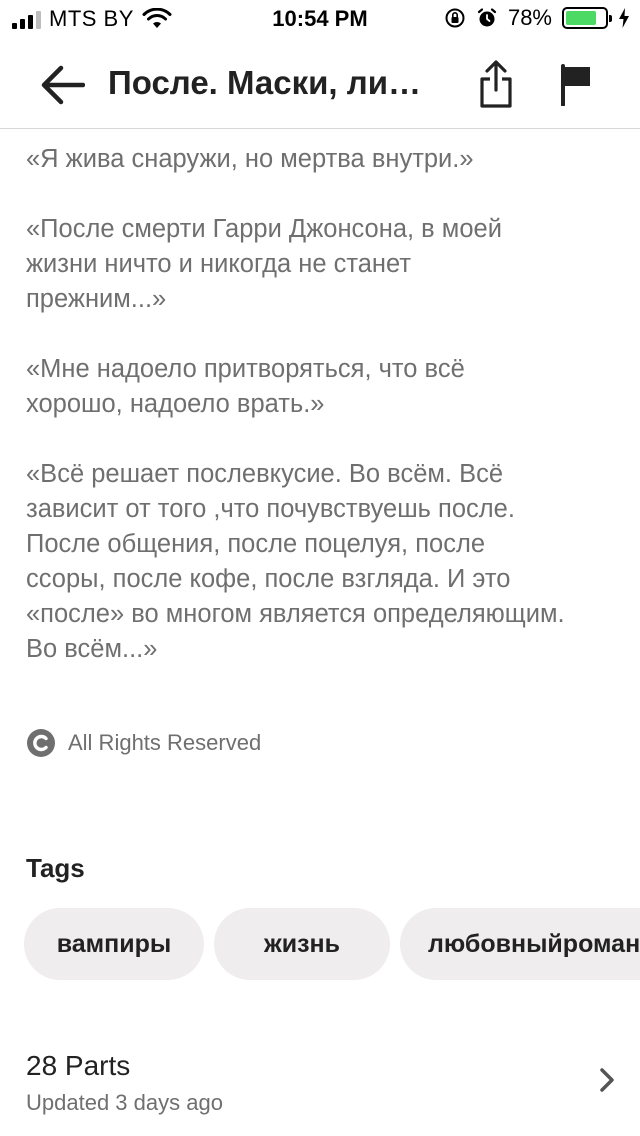 The image size is (640, 1136). Describe the element at coordinates (487, 17) in the screenshot. I see `alarm-icon` at that location.